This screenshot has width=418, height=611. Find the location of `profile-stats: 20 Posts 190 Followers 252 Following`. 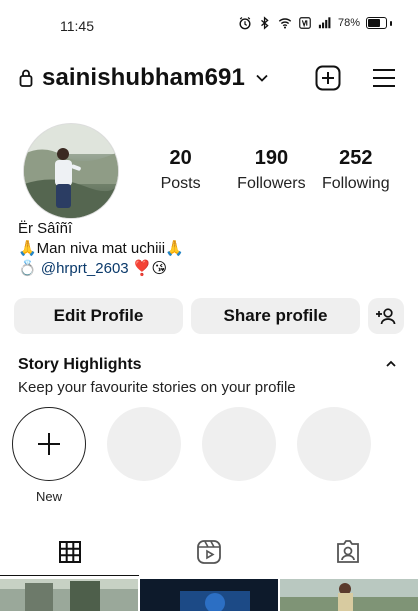

profile-stats: 20 Posts 190 Followers 252 Following is located at coordinates (273, 172).